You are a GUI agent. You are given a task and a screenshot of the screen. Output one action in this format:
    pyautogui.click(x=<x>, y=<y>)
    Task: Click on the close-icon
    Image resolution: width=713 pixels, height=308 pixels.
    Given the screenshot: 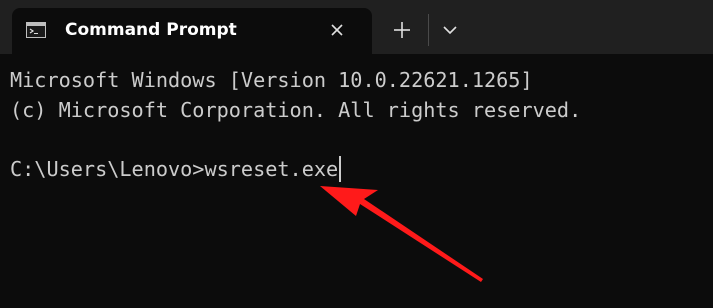 What is the action you would take?
    pyautogui.click(x=337, y=30)
    